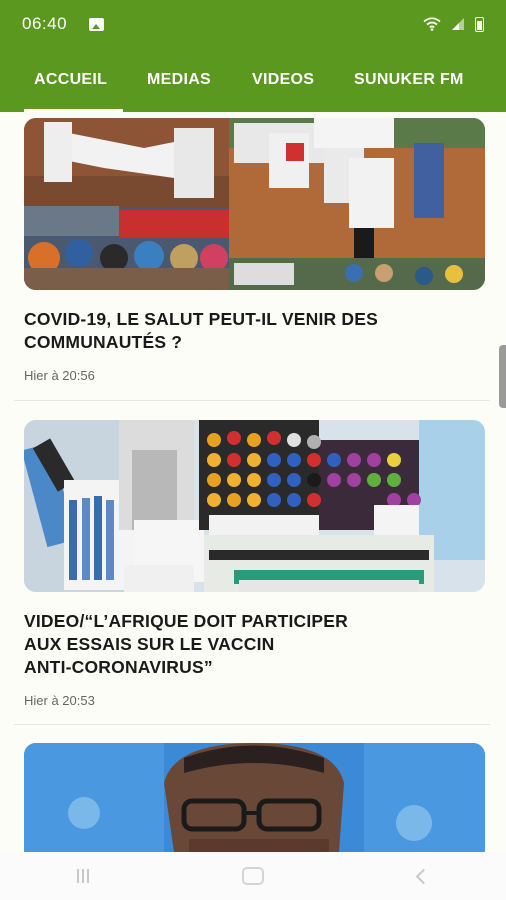 This screenshot has width=506, height=900. I want to click on status-time: 06:40, so click(45, 23).